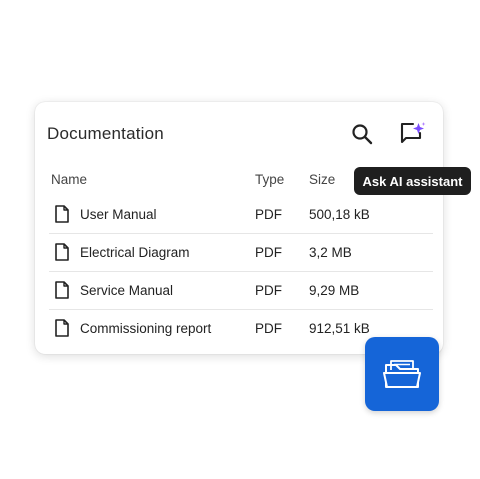  What do you see at coordinates (322, 179) in the screenshot?
I see `column-header-size: Size` at bounding box center [322, 179].